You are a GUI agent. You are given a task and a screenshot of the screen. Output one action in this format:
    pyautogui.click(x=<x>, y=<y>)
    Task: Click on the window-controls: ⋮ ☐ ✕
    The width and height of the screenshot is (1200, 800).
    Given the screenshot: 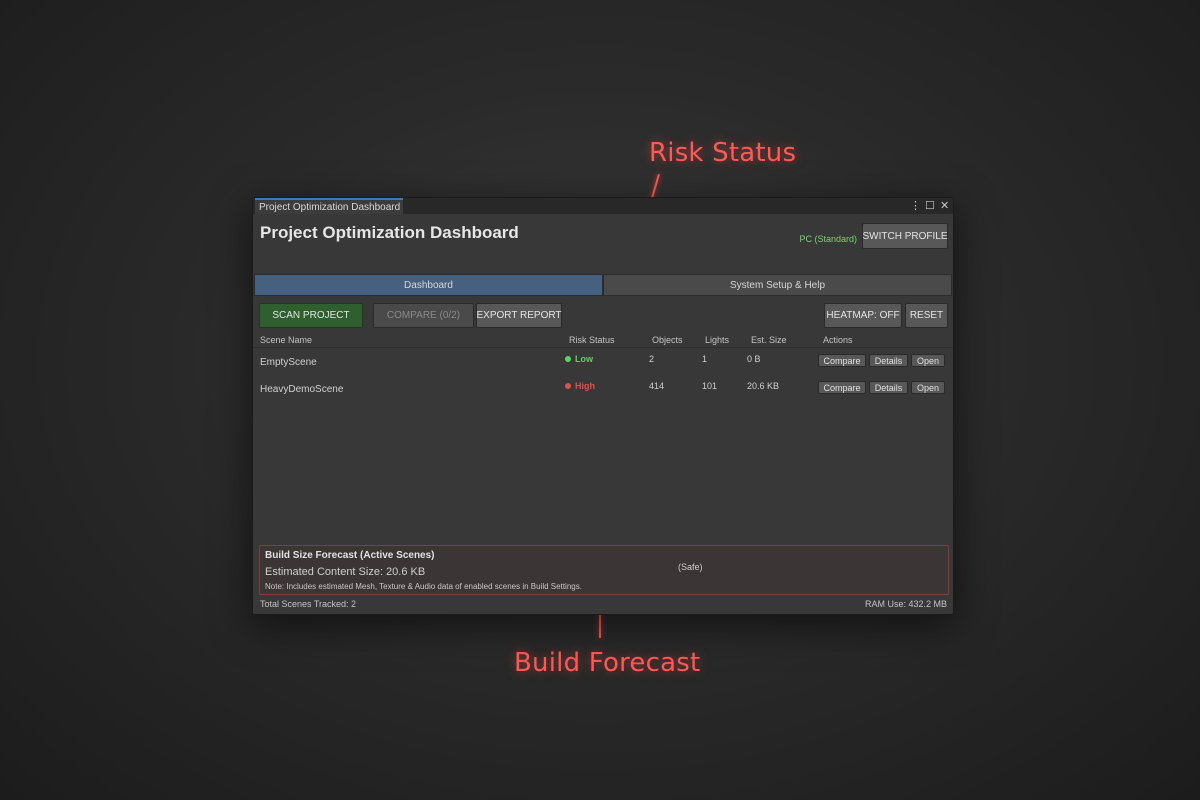 What is the action you would take?
    pyautogui.click(x=929, y=206)
    